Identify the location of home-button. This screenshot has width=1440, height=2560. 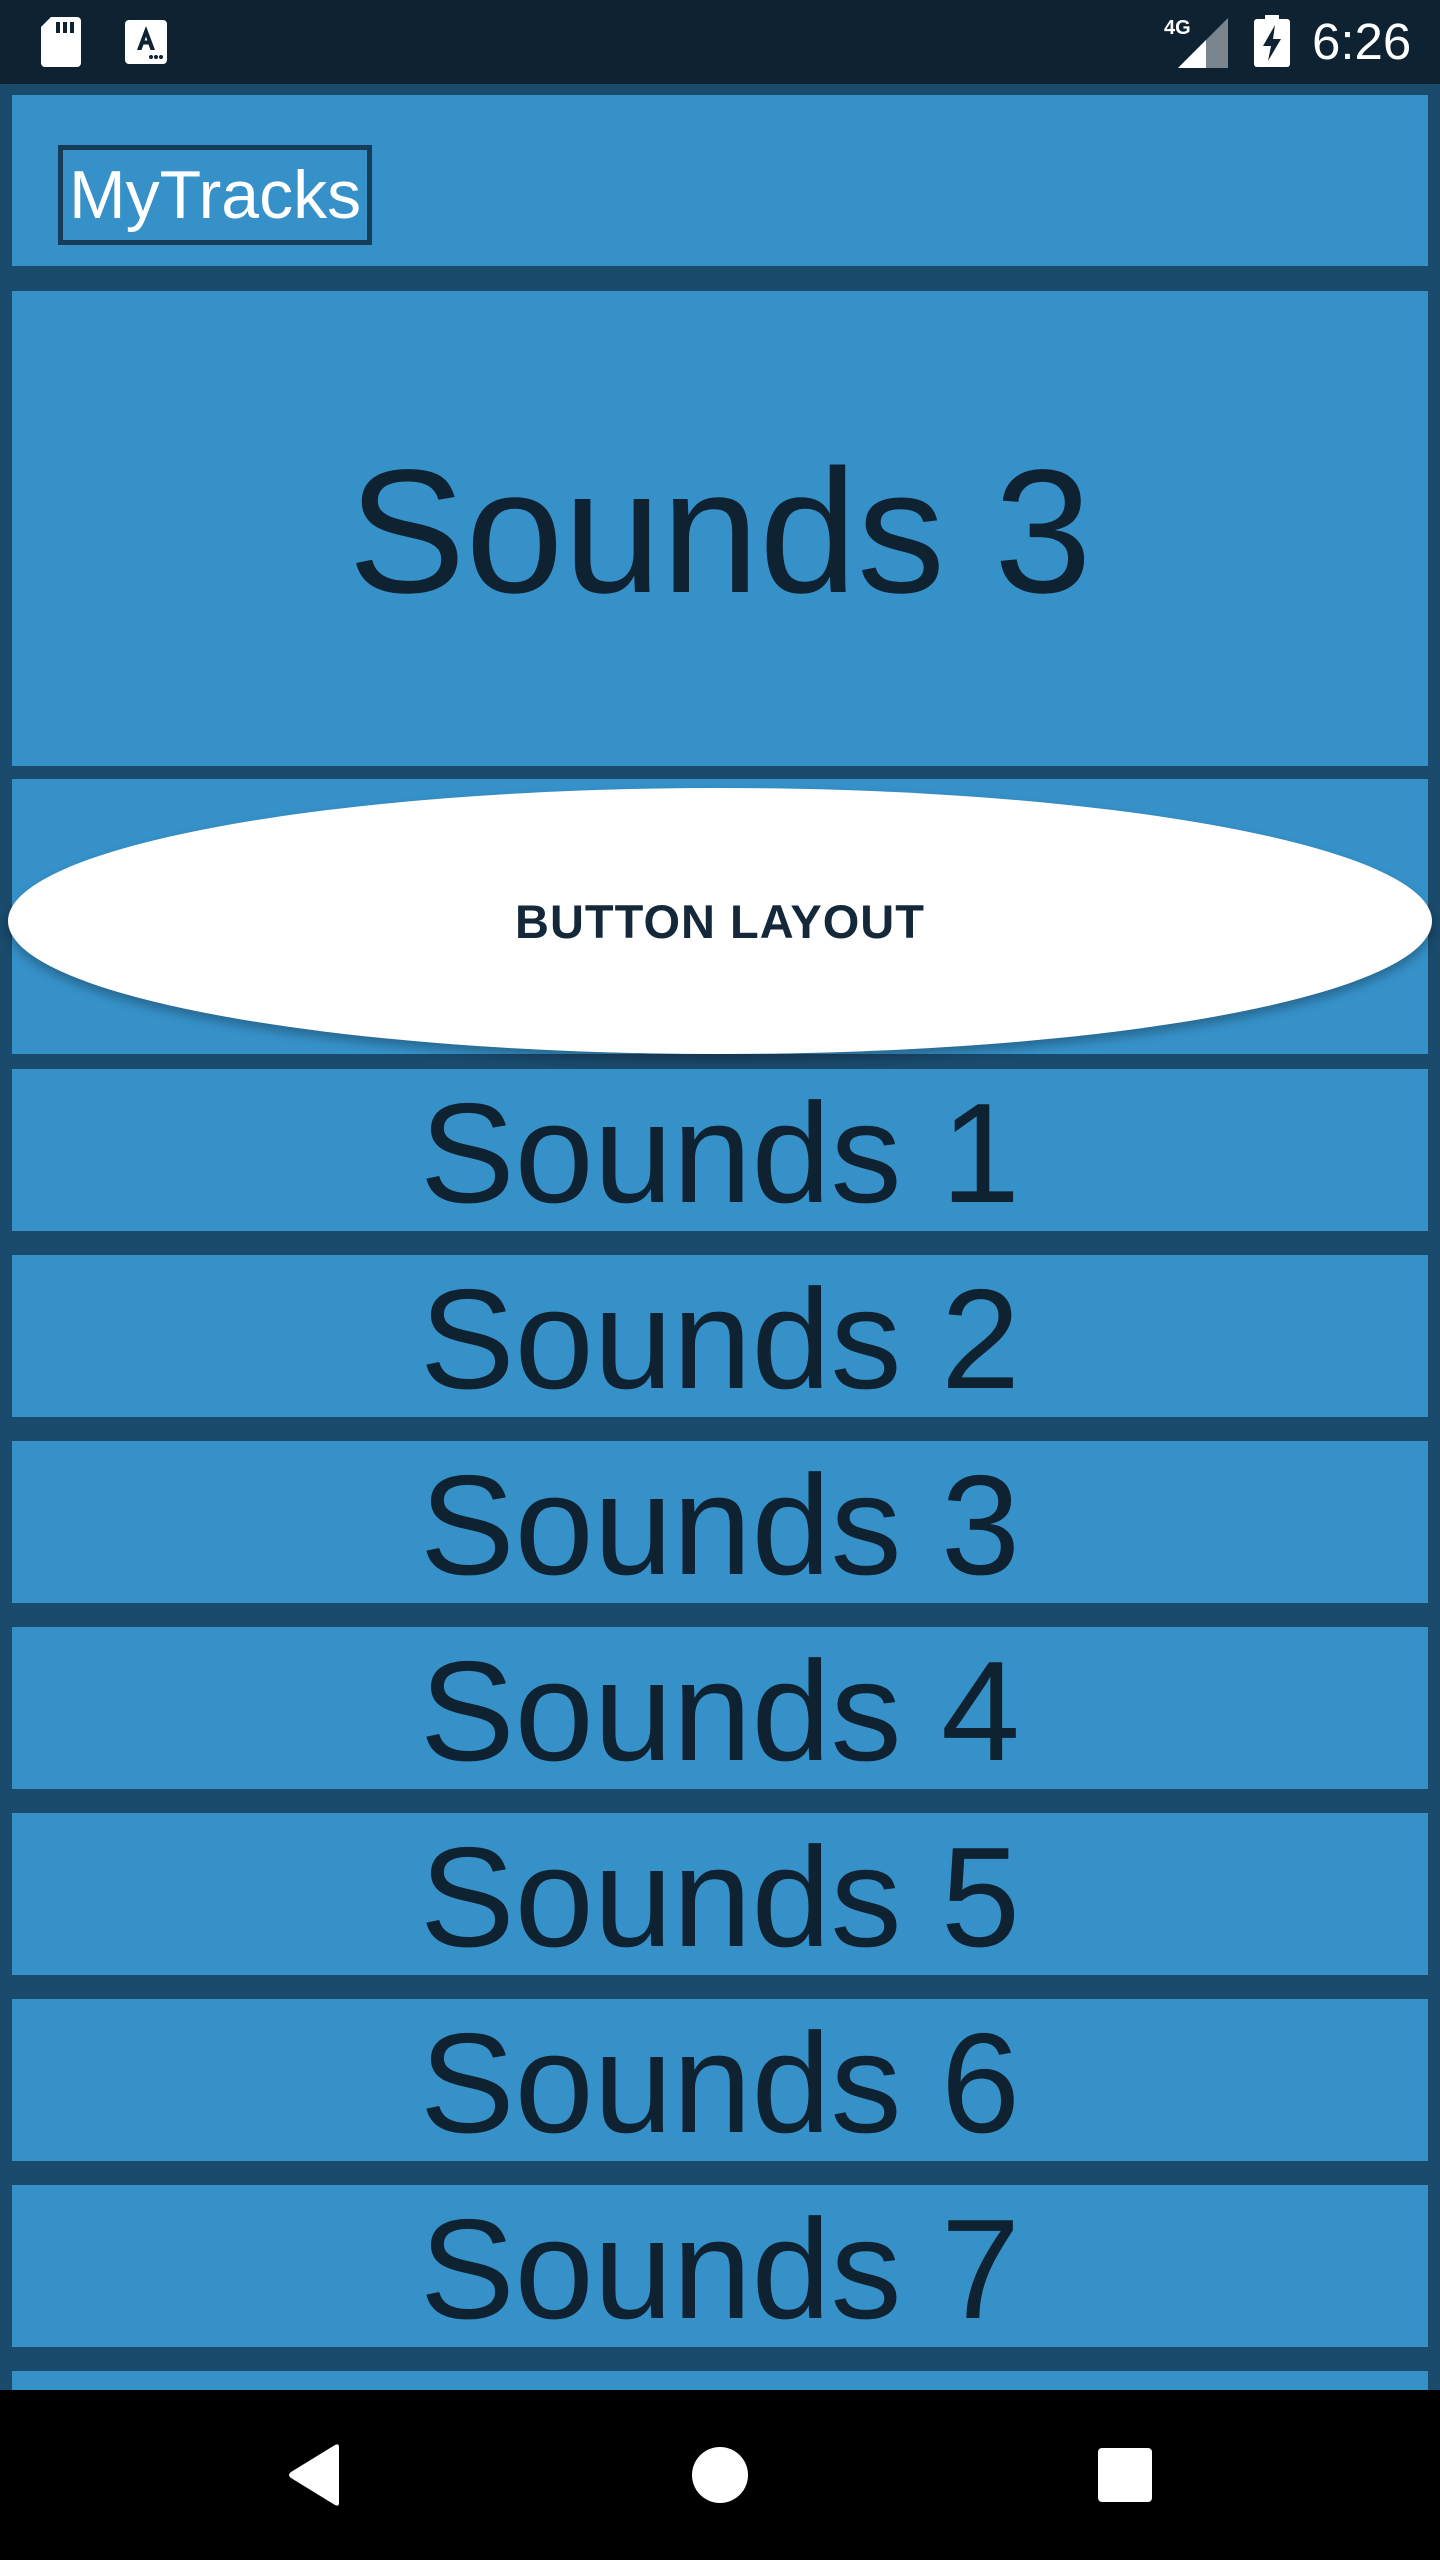
(720, 2475).